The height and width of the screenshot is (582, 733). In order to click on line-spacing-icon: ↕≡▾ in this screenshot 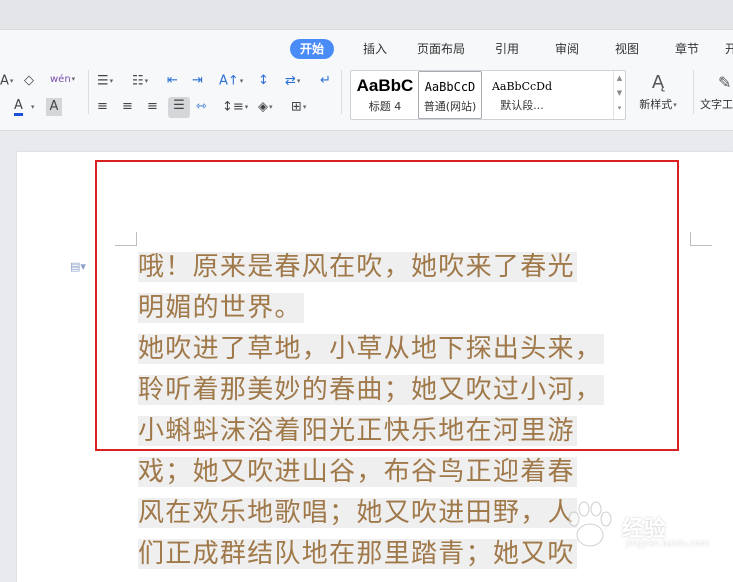, I will do `click(235, 107)`.